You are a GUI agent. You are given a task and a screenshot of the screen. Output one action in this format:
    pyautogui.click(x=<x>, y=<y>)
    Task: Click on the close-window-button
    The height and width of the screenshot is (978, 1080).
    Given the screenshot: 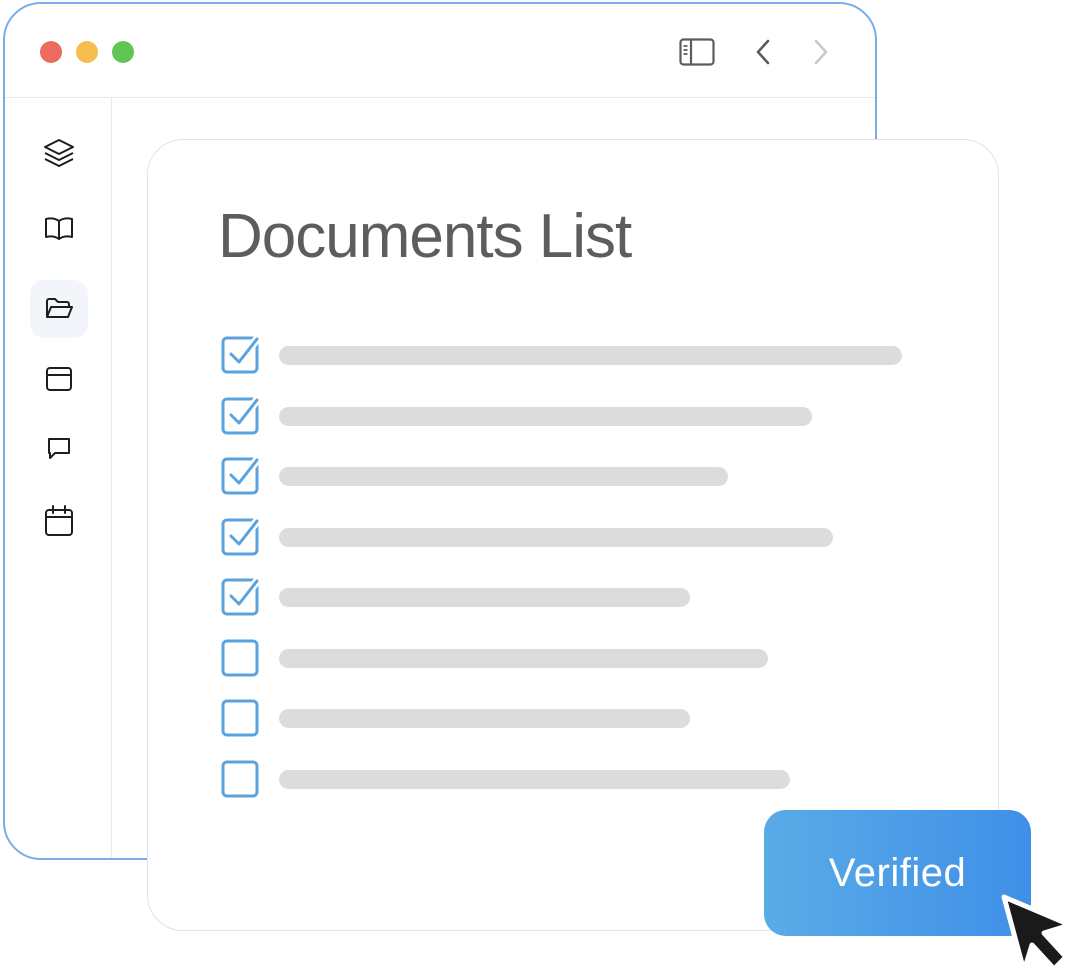 What is the action you would take?
    pyautogui.click(x=51, y=52)
    